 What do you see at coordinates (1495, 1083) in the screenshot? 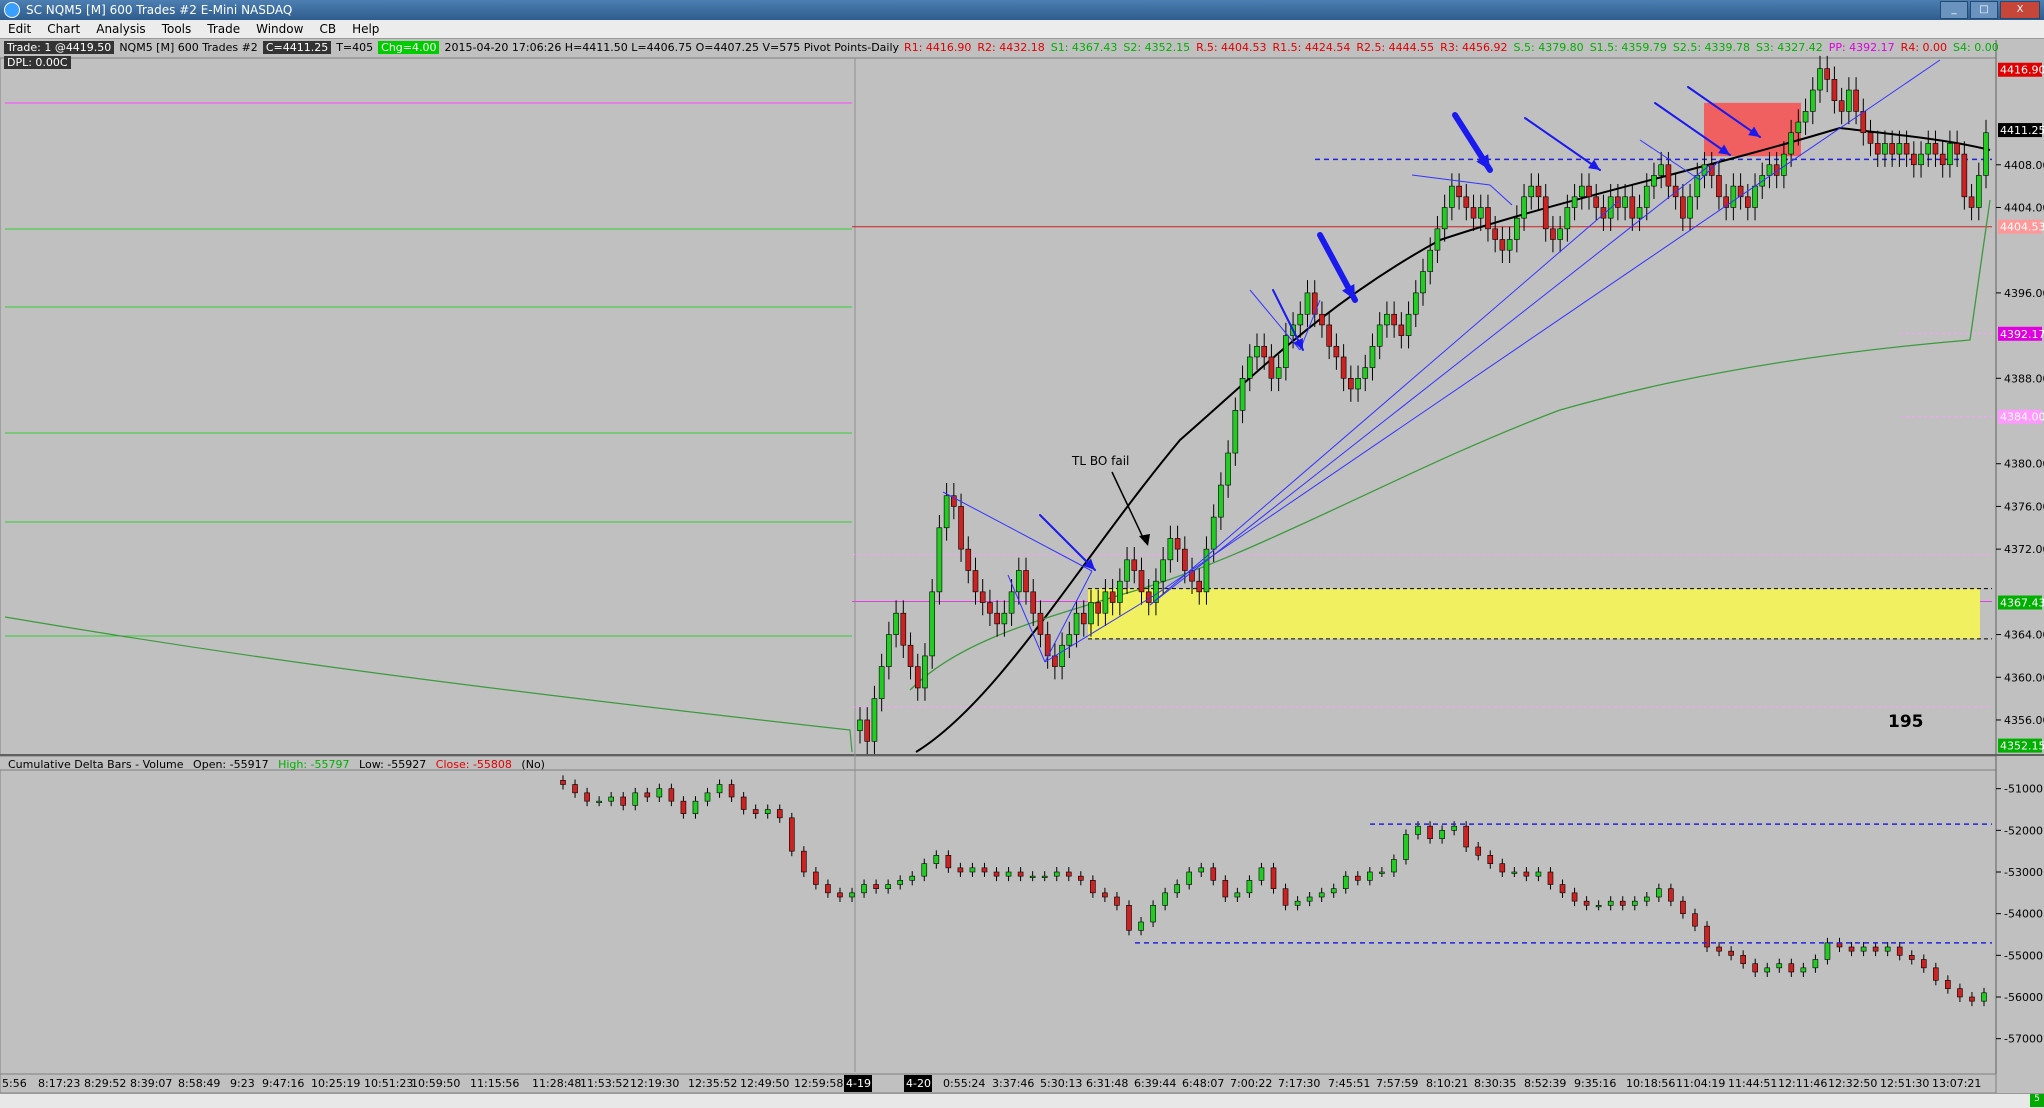
I see `time-tick-label: 8:30:35` at bounding box center [1495, 1083].